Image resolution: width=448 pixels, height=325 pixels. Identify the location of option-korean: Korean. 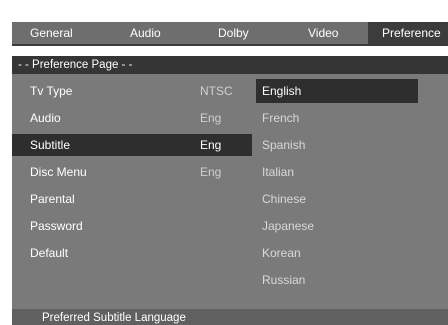
(337, 253).